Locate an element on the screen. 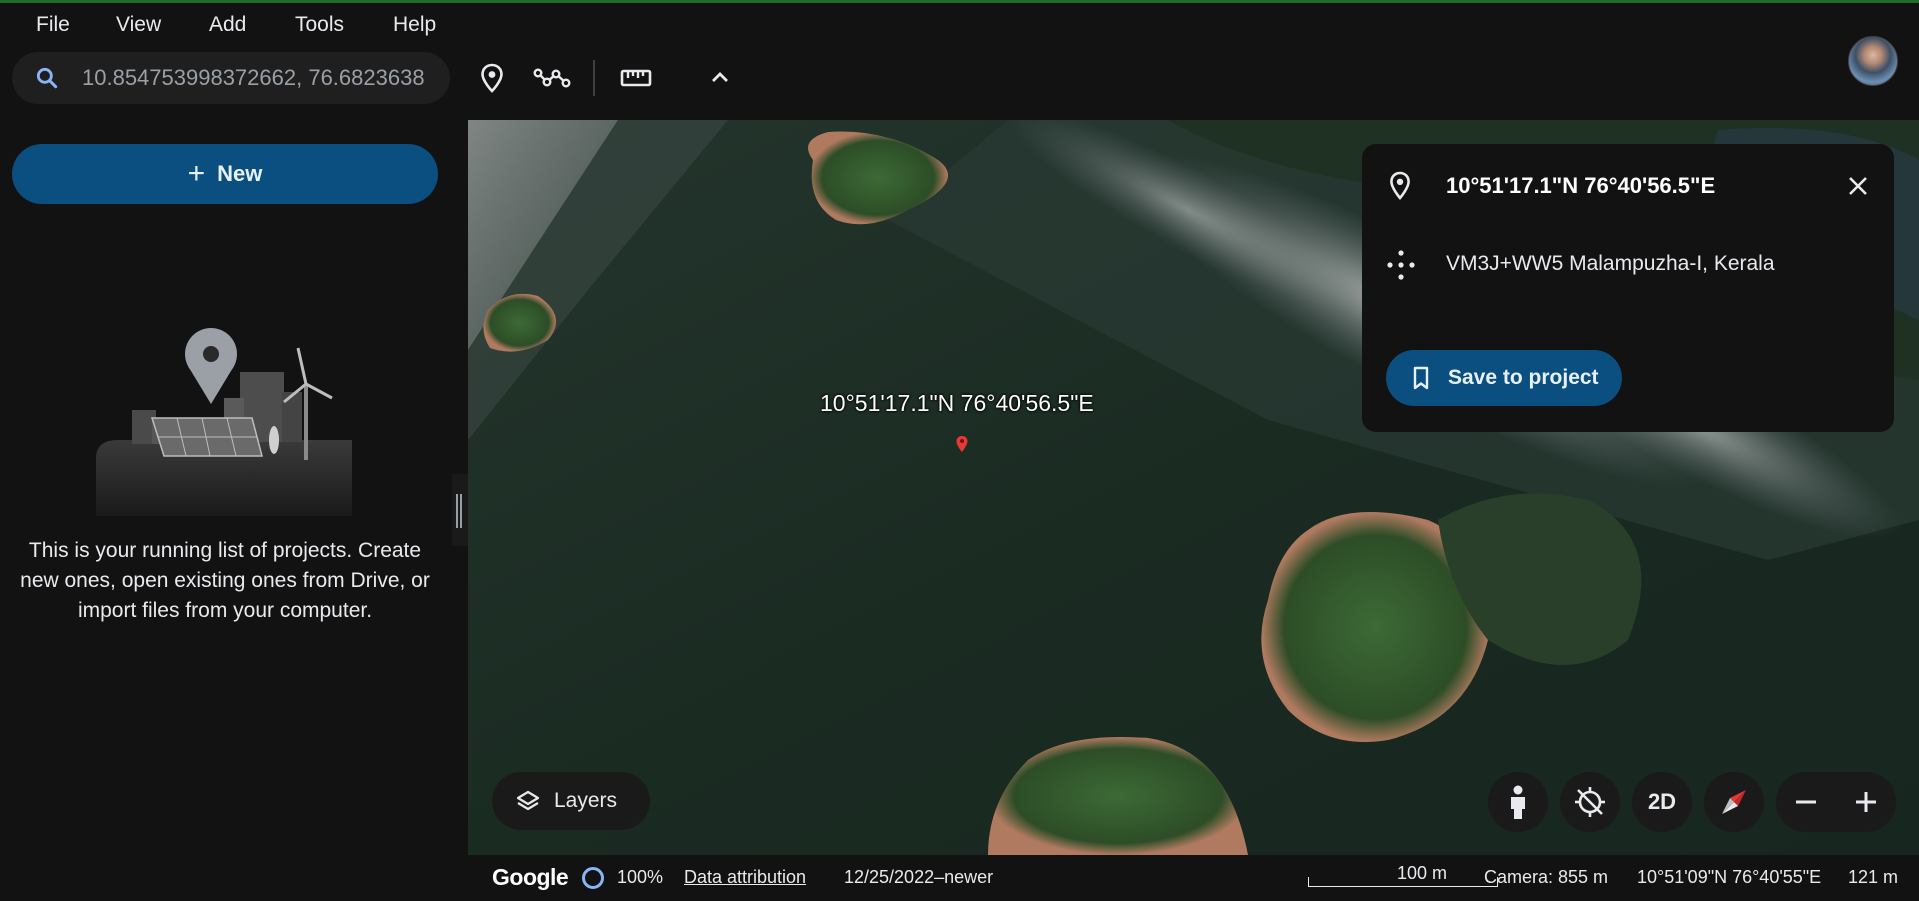 This screenshot has height=901, width=1919. pegman-button is located at coordinates (1518, 802).